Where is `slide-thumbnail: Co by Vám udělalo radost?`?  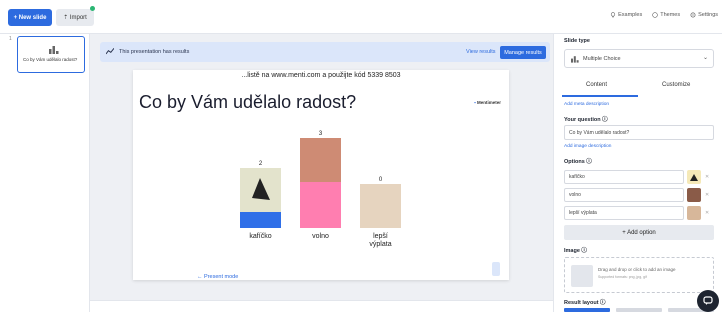 slide-thumbnail: Co by Vám udělalo radost? is located at coordinates (51, 54).